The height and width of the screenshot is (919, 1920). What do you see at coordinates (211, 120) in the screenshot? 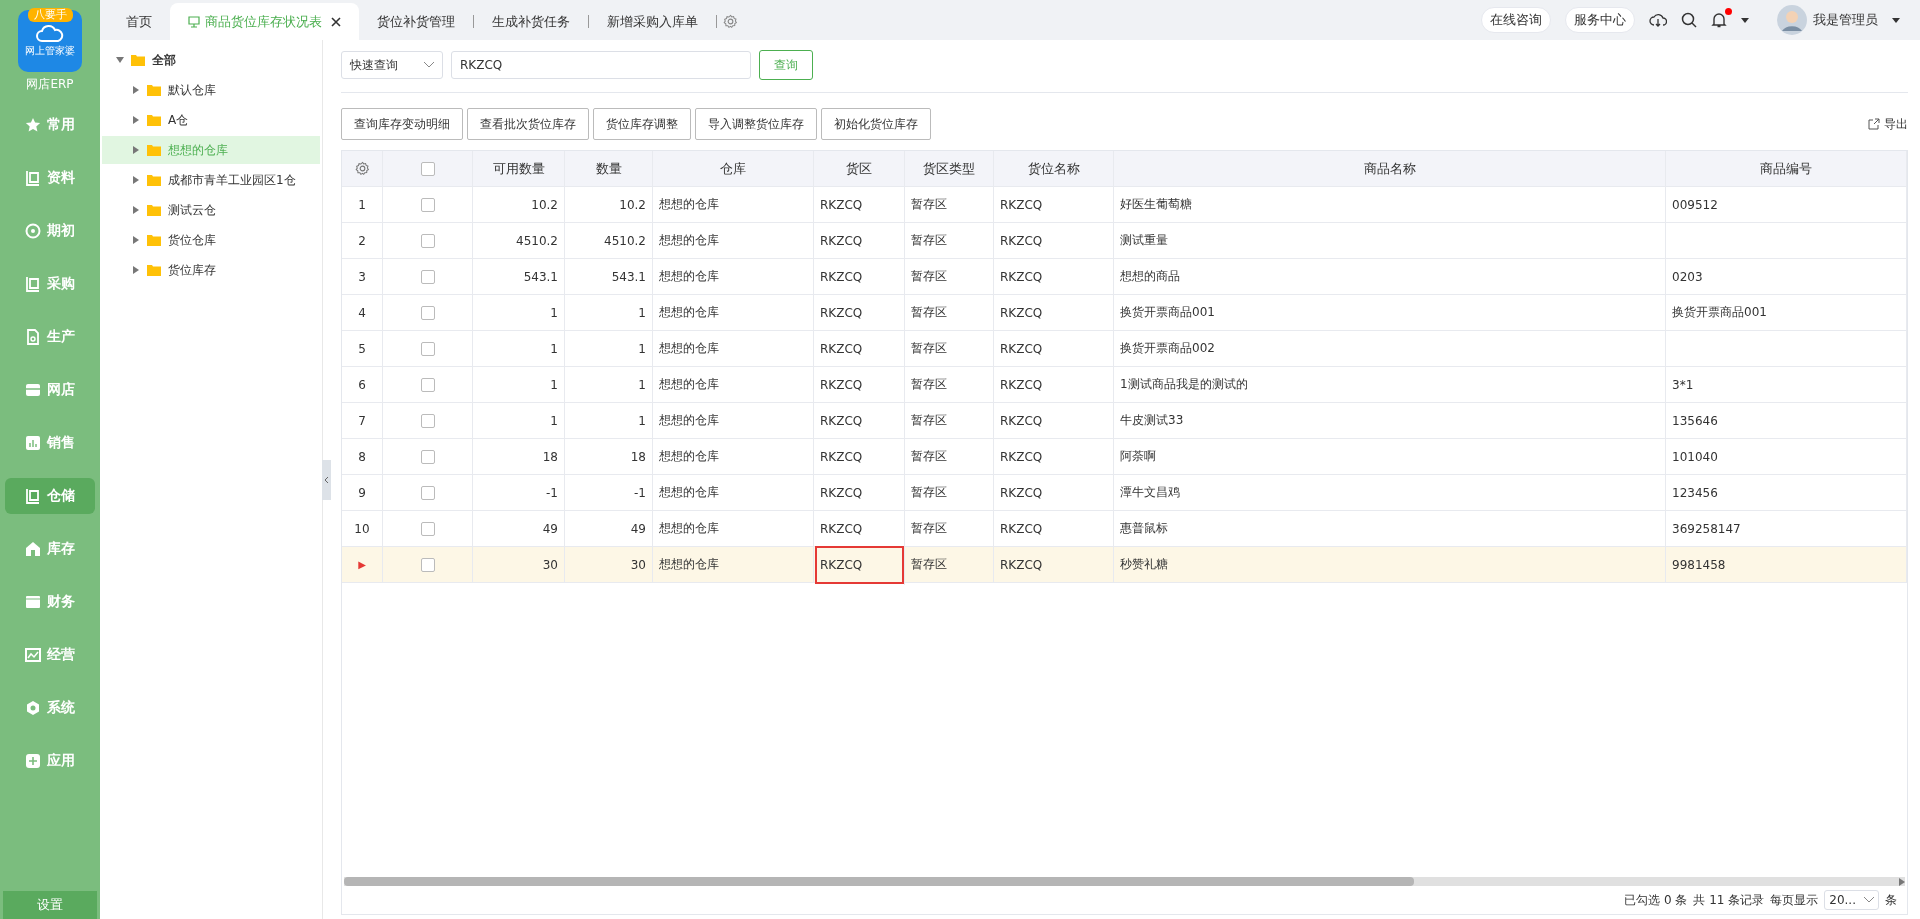
I see `tree-item: A仓` at bounding box center [211, 120].